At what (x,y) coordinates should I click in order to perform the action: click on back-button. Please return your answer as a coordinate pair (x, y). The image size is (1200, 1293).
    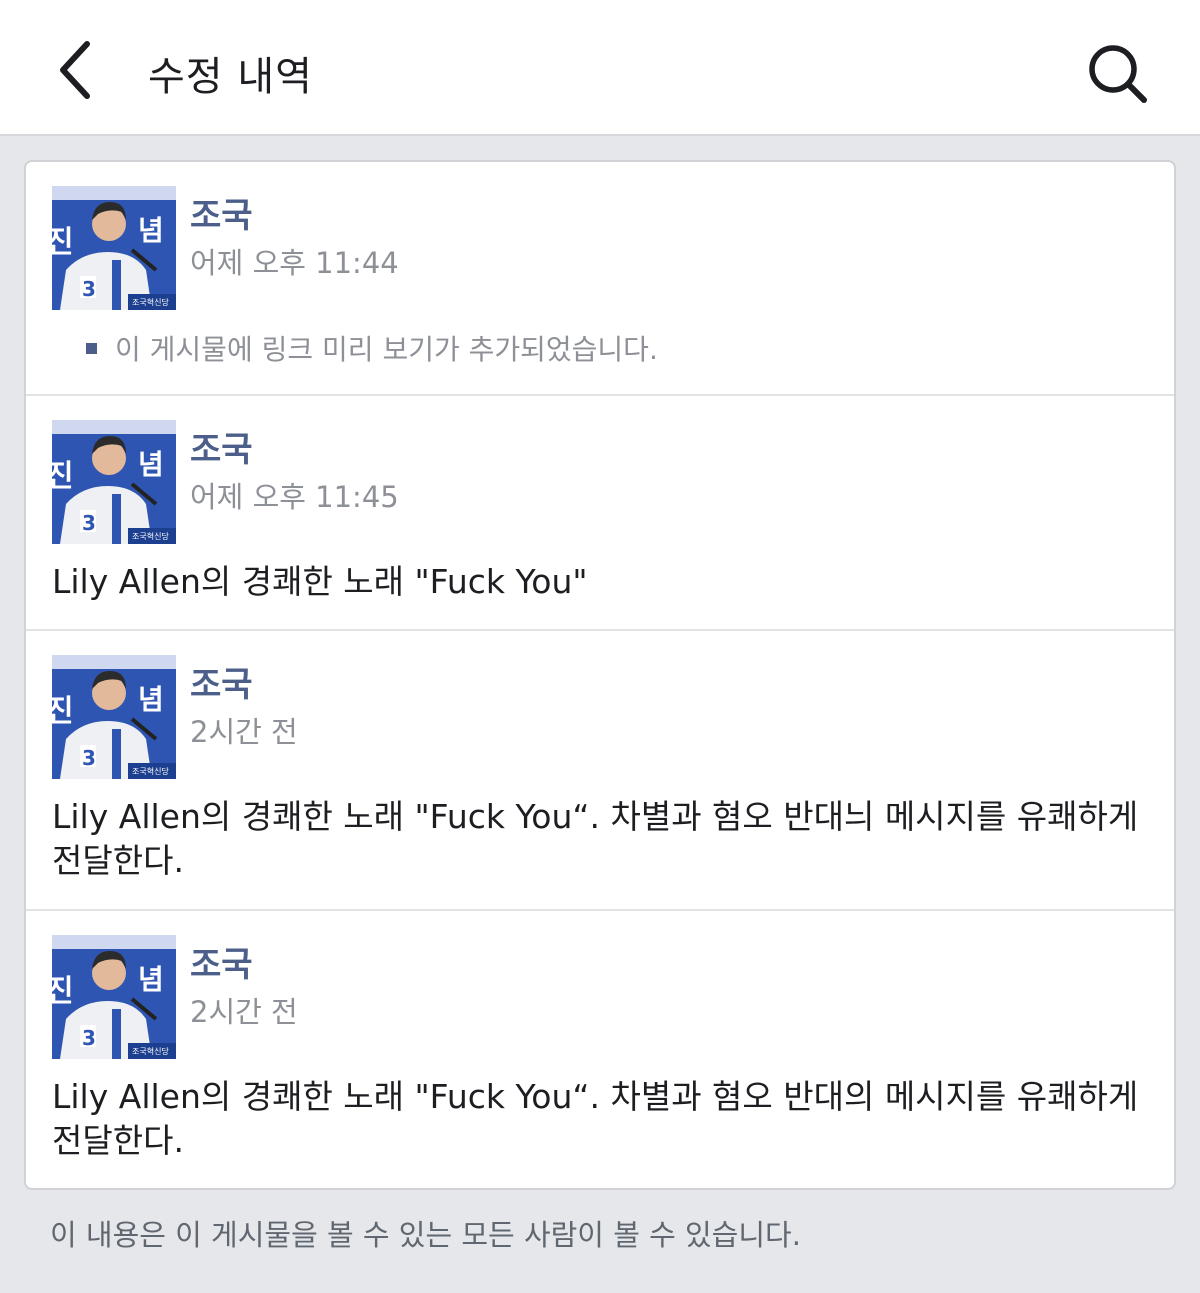
    Looking at the image, I should click on (75, 70).